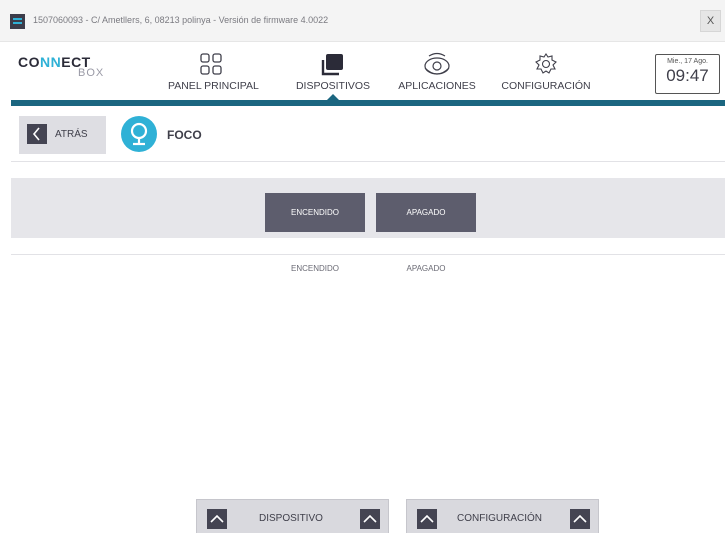 The width and height of the screenshot is (725, 533). I want to click on connectbox-logo: CONNECT BOX, so click(61, 66).